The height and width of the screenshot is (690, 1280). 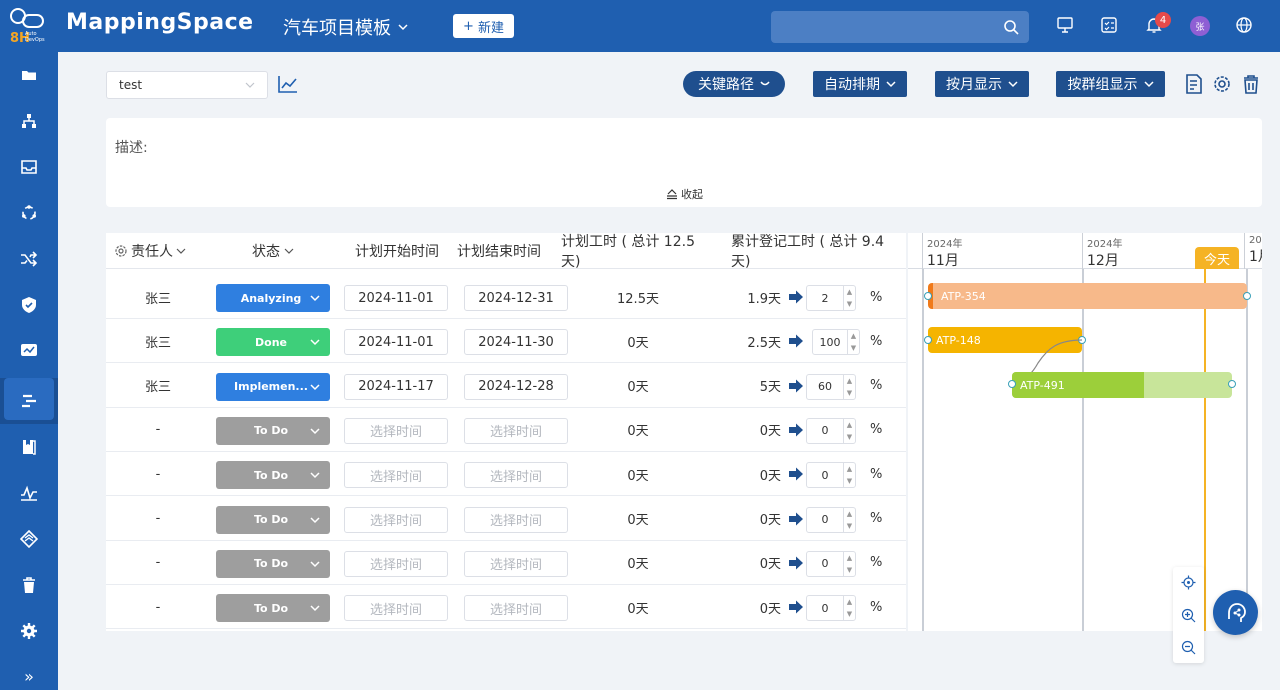 What do you see at coordinates (516, 298) in the screenshot?
I see `end-date-picker: 2024-12-31` at bounding box center [516, 298].